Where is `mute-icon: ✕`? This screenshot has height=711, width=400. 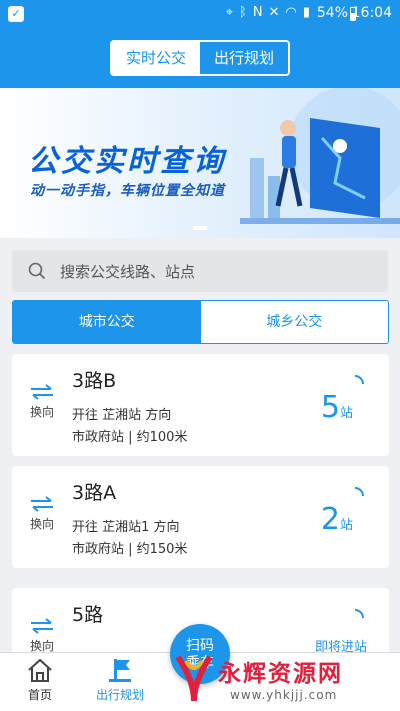 mute-icon: ✕ is located at coordinates (274, 12).